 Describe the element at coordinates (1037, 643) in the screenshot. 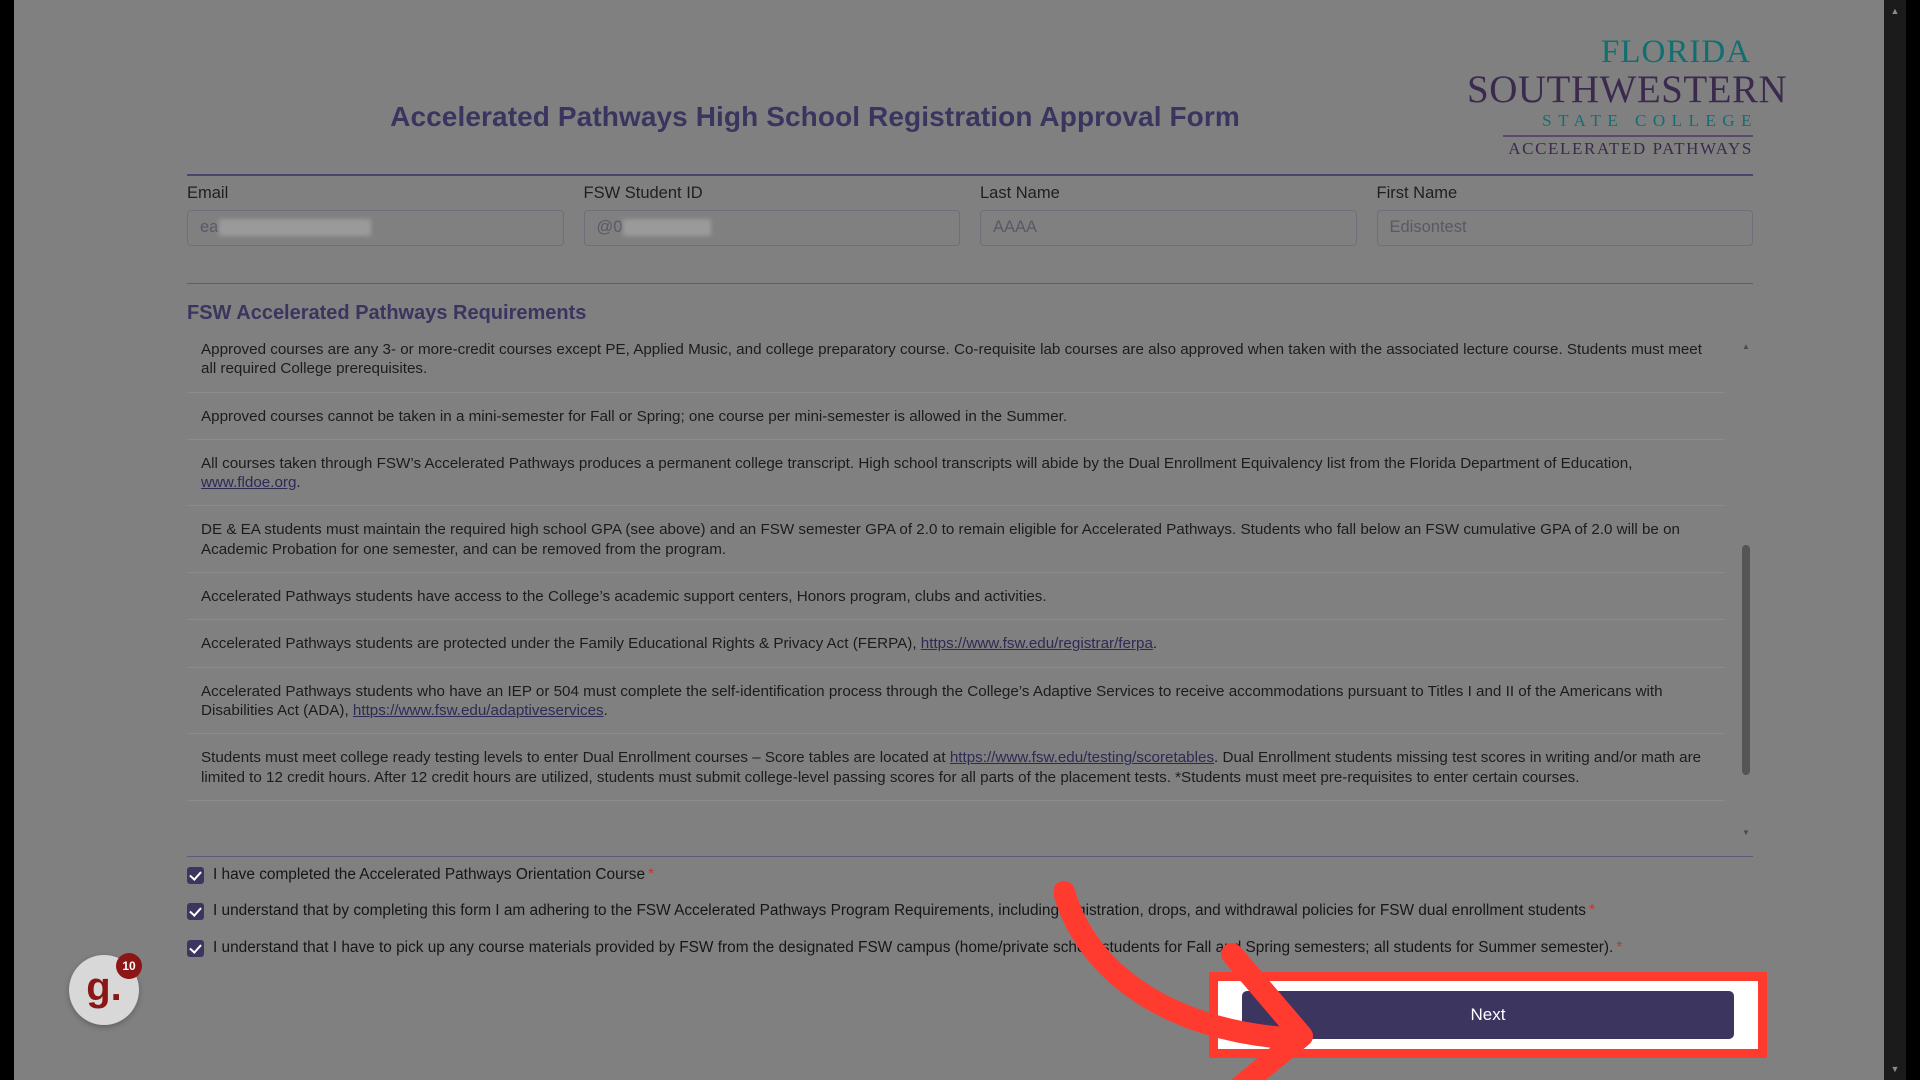

I see `requirement-link: https://www.fsw.edu/registrar/ferpa` at that location.